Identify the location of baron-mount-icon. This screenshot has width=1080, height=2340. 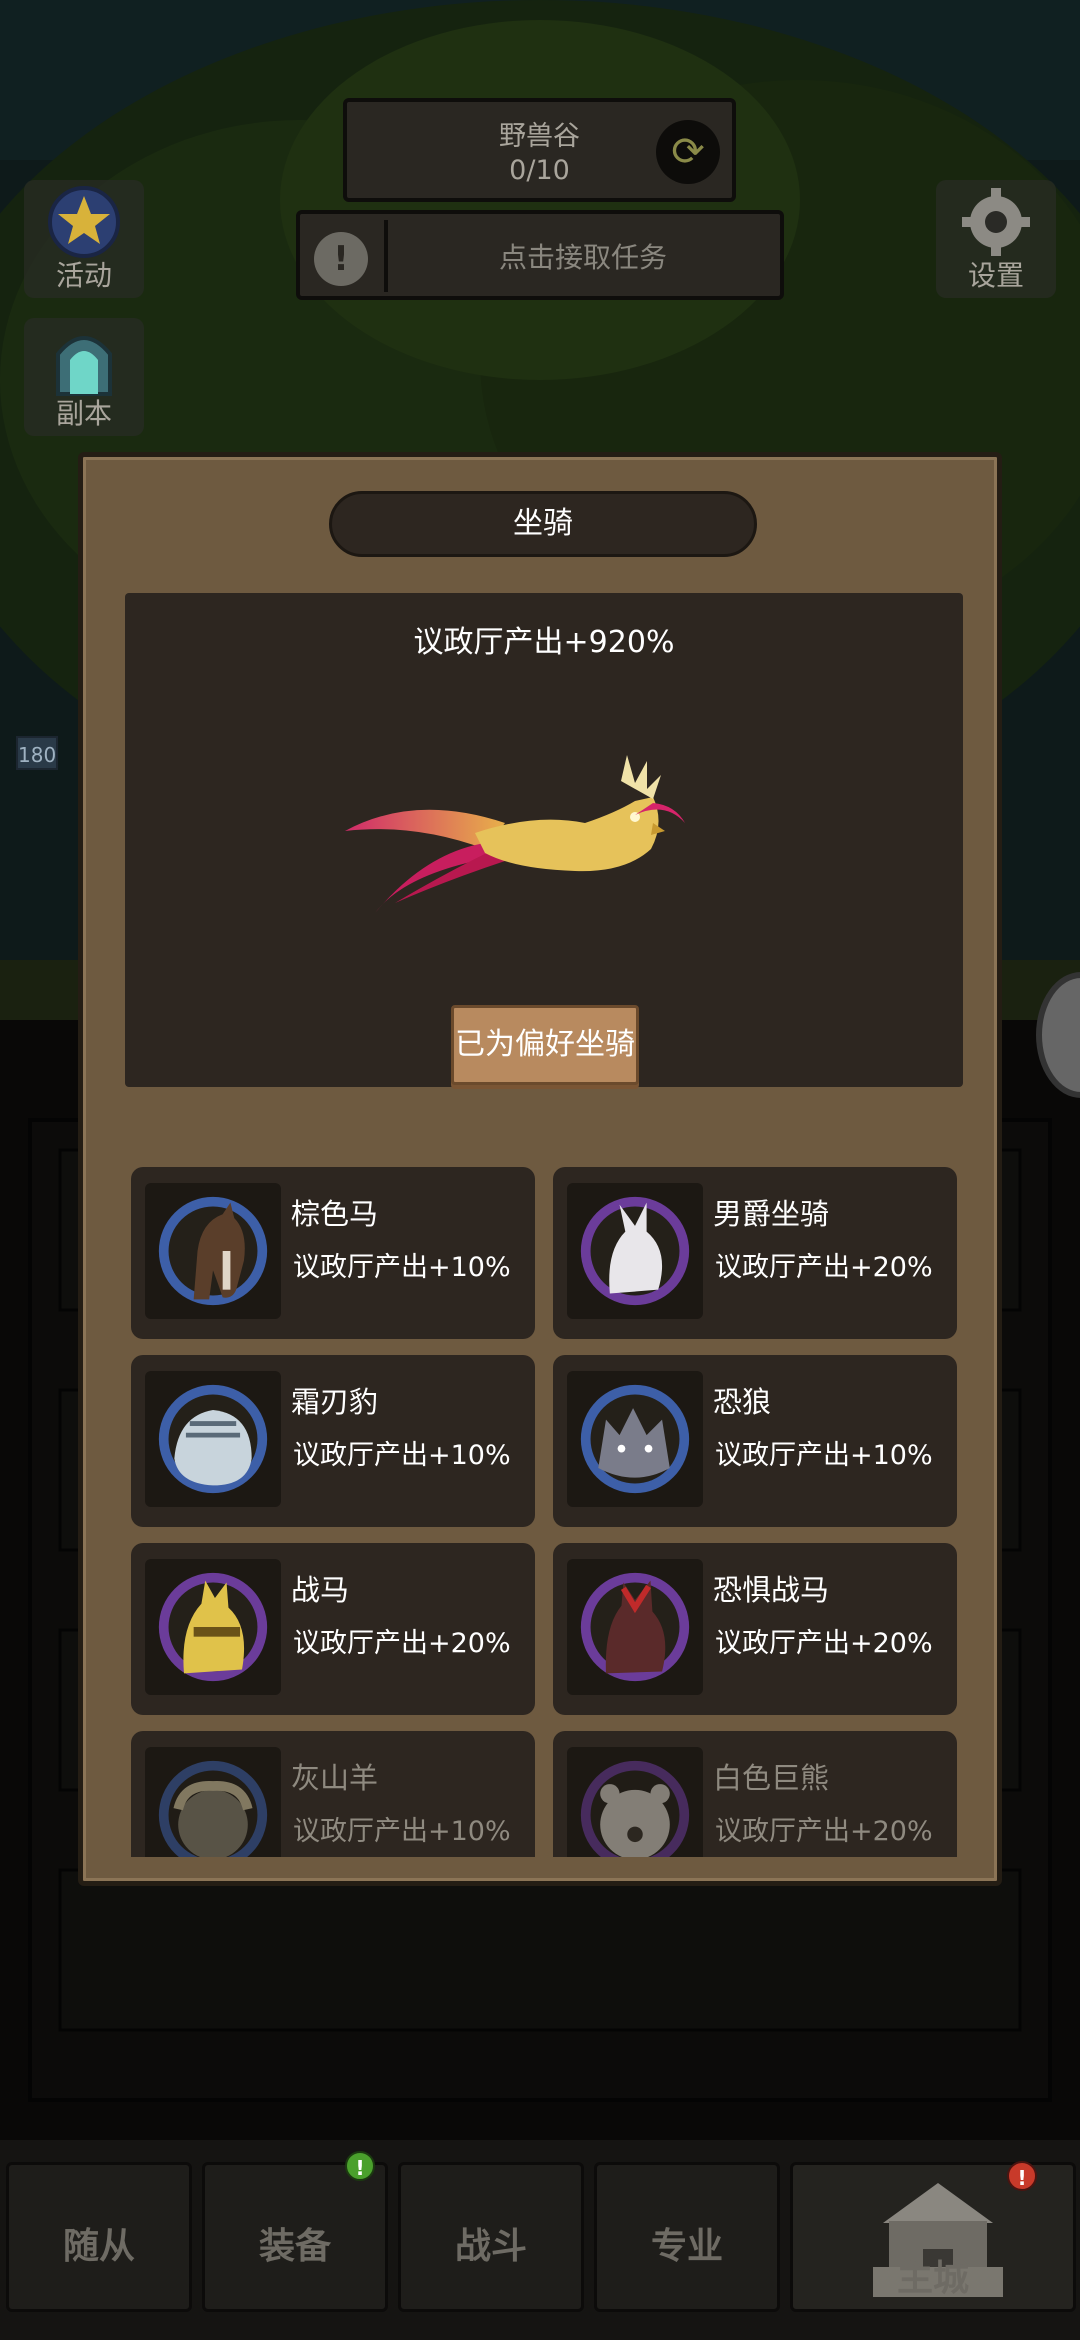
(635, 1251).